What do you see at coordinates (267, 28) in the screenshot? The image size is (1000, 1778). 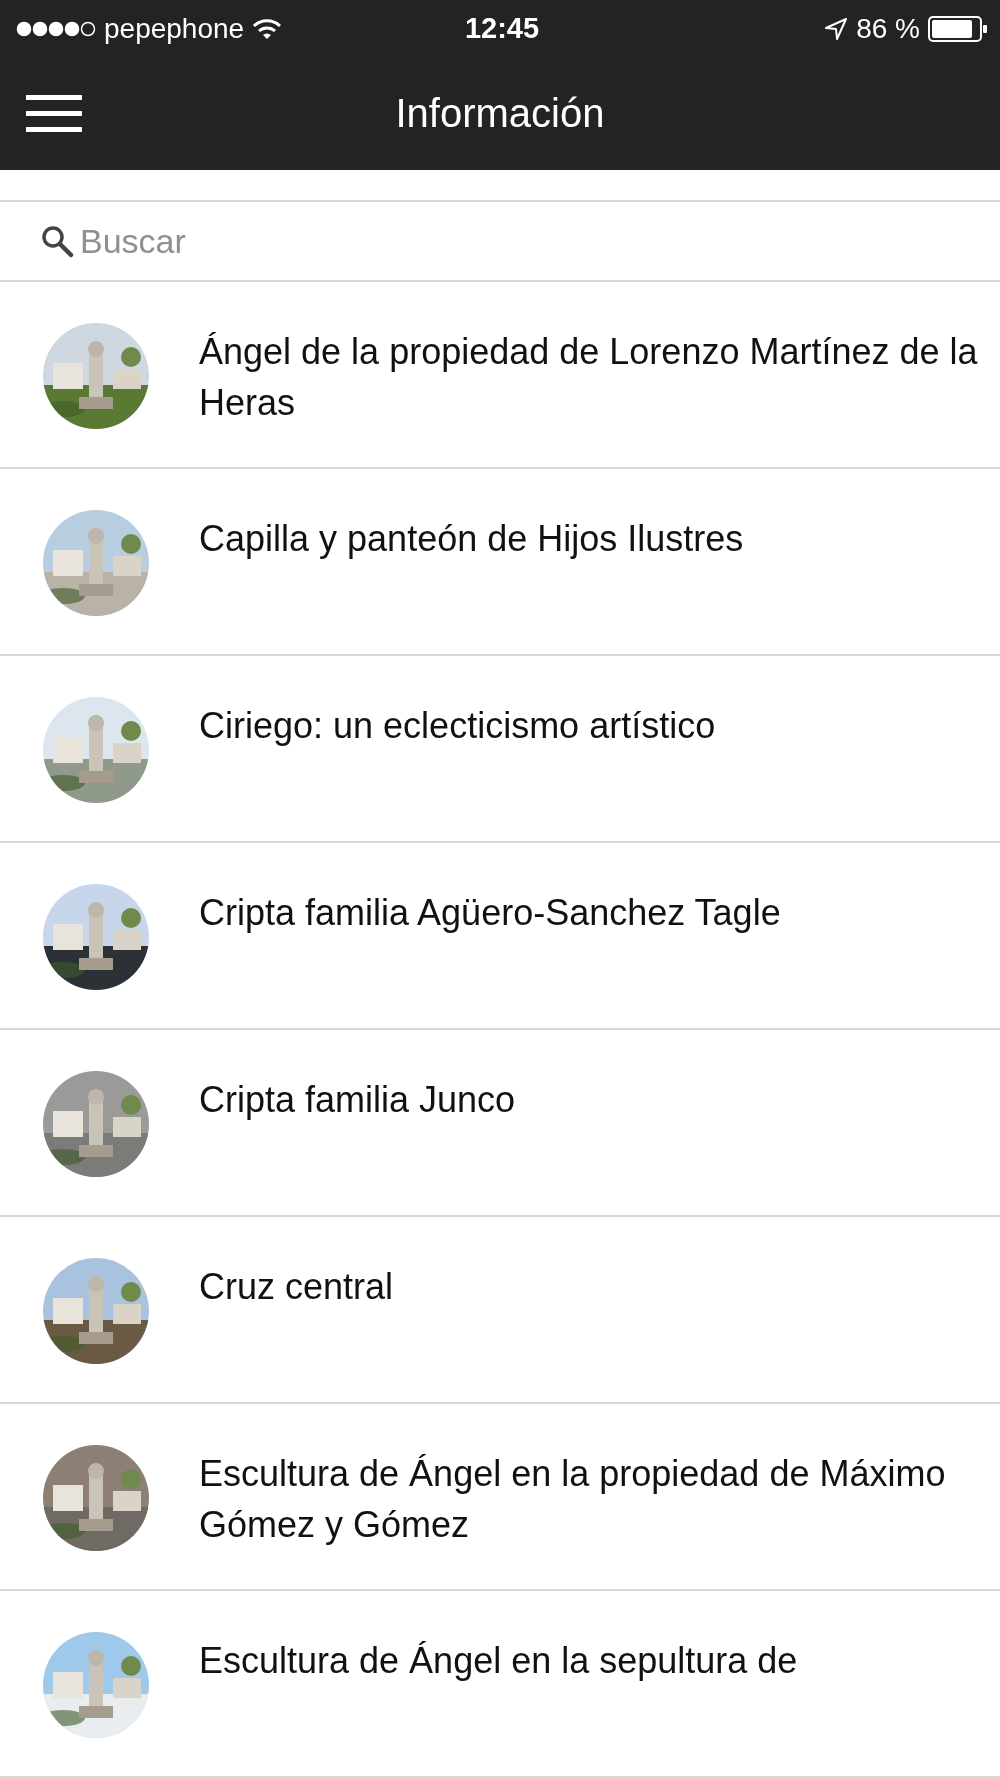 I see `wifi-icon` at bounding box center [267, 28].